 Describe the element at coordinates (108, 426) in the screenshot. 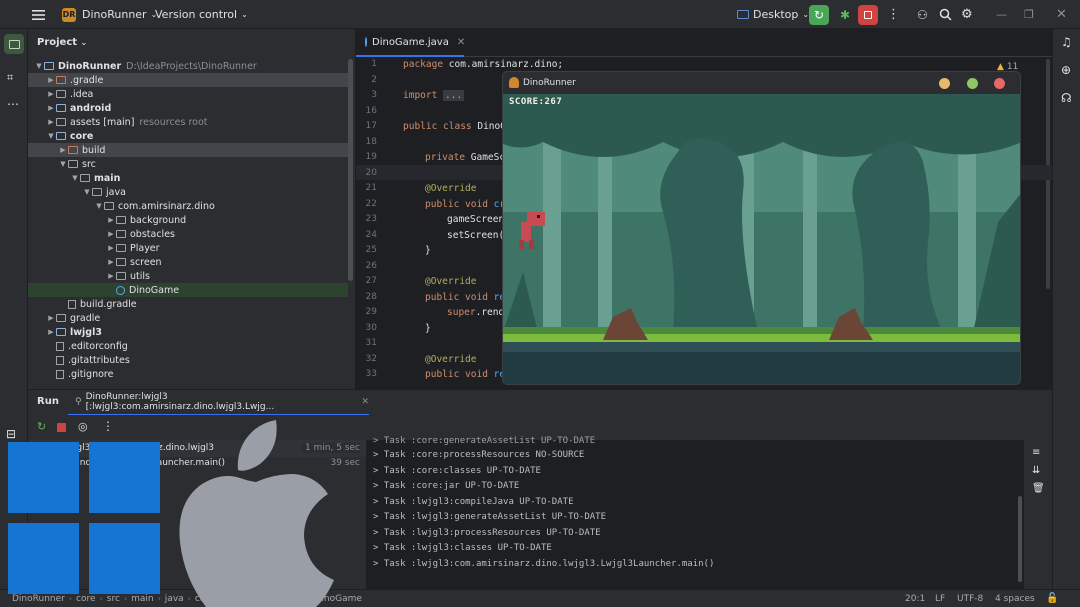

I see `more-vertical-icon: ⋮` at that location.